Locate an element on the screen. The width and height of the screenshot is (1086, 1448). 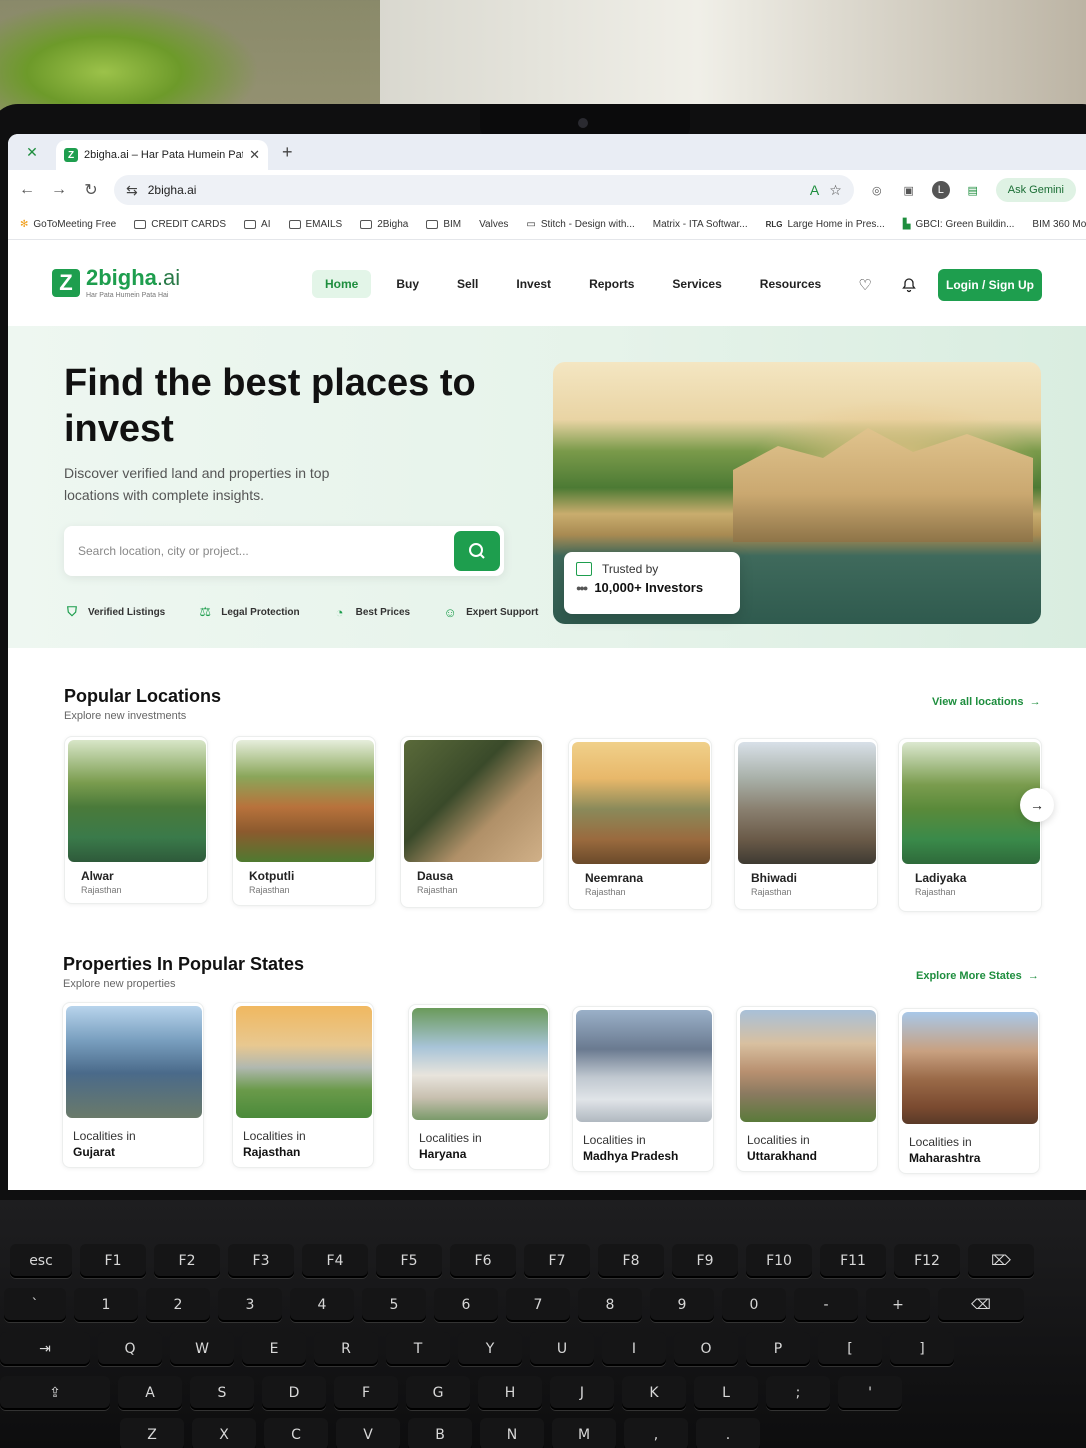
state-card: Localities in Madhya Pradesh is located at coordinates (643, 1089).